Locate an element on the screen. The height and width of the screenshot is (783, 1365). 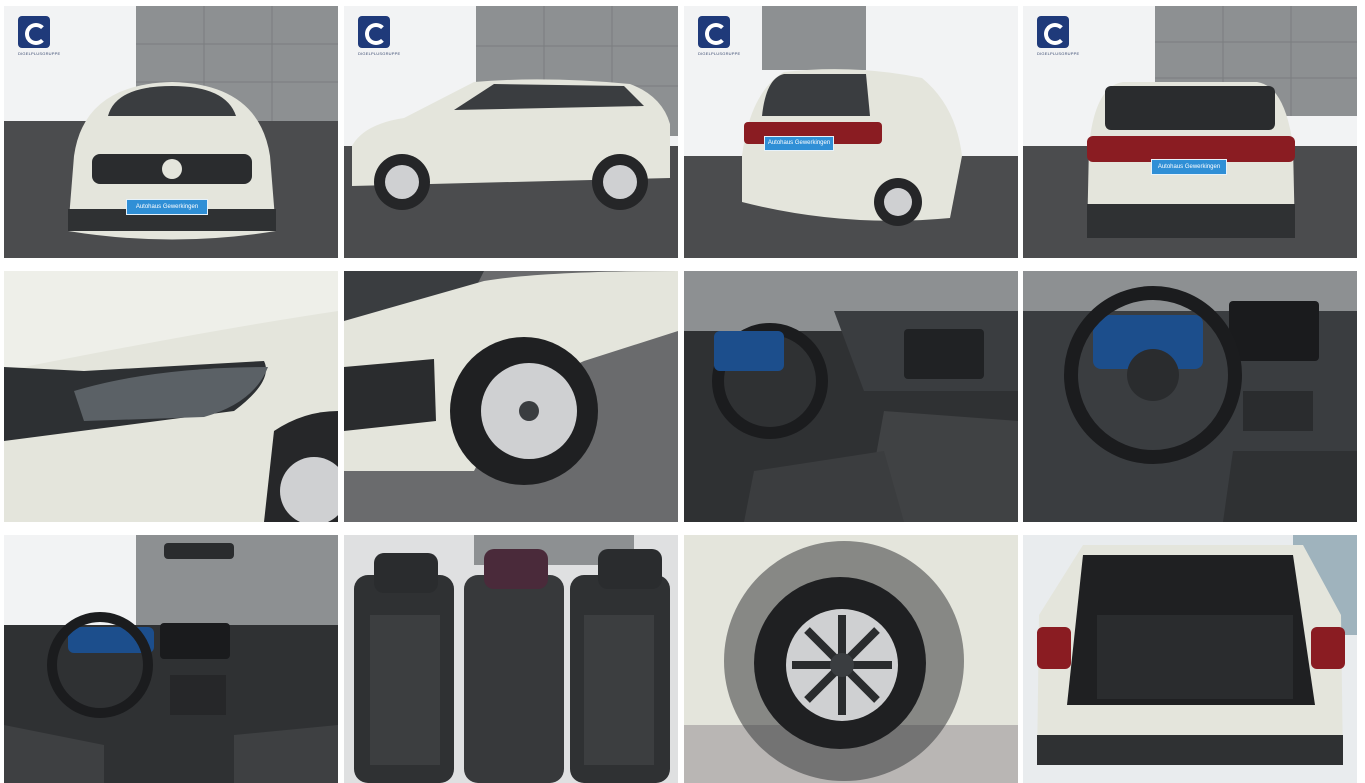
front-wheel-detail-image is located at coordinates (511, 396).